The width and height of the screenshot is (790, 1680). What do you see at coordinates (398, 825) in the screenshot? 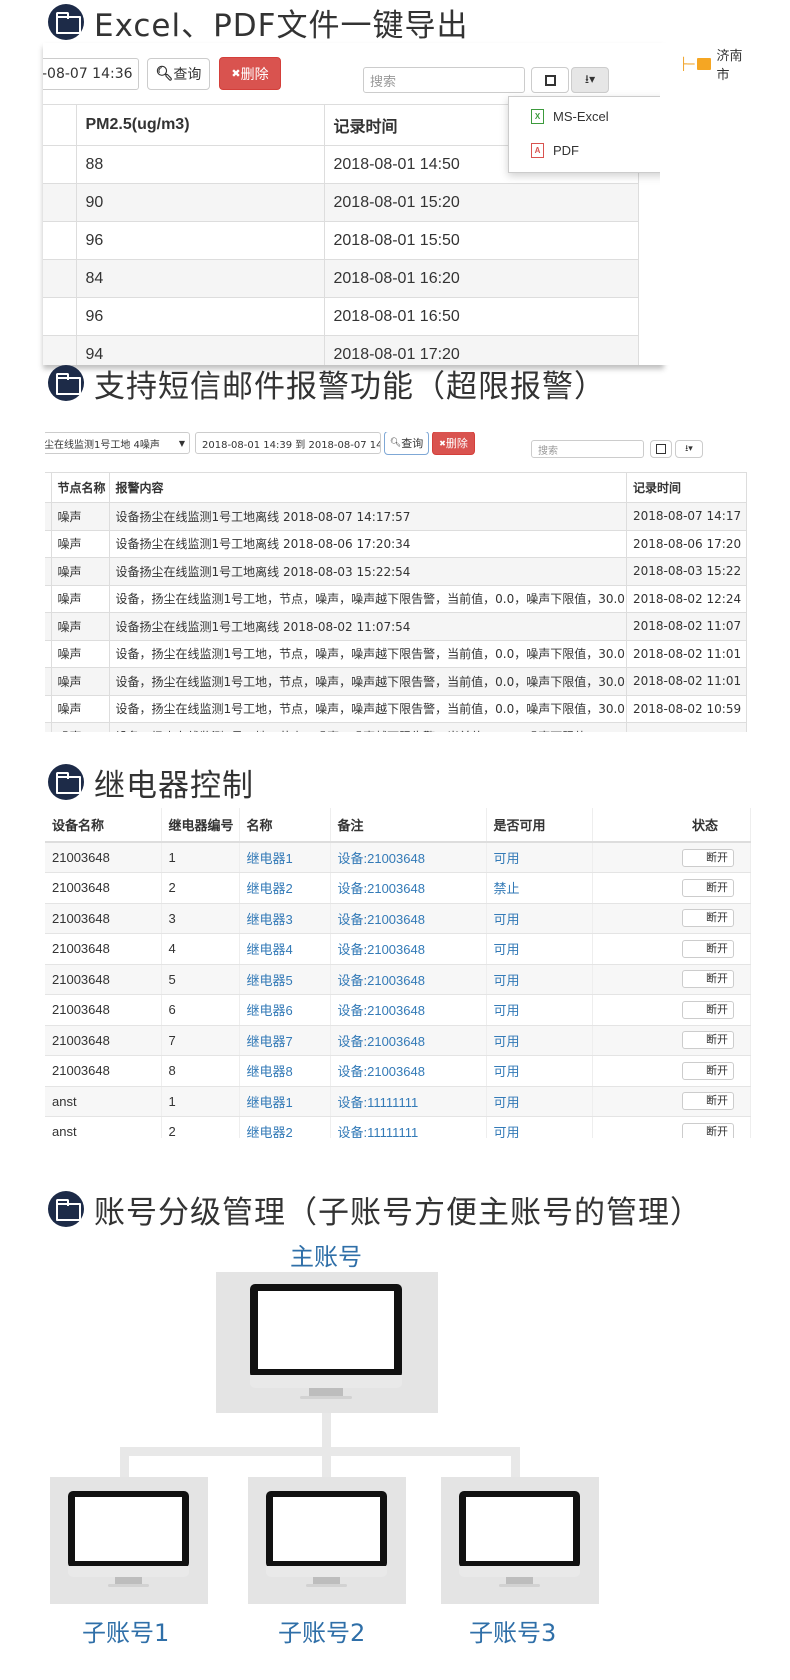
I see `table-header: 设备名称 继电器编号 名称 备注 是否可用 状态` at bounding box center [398, 825].